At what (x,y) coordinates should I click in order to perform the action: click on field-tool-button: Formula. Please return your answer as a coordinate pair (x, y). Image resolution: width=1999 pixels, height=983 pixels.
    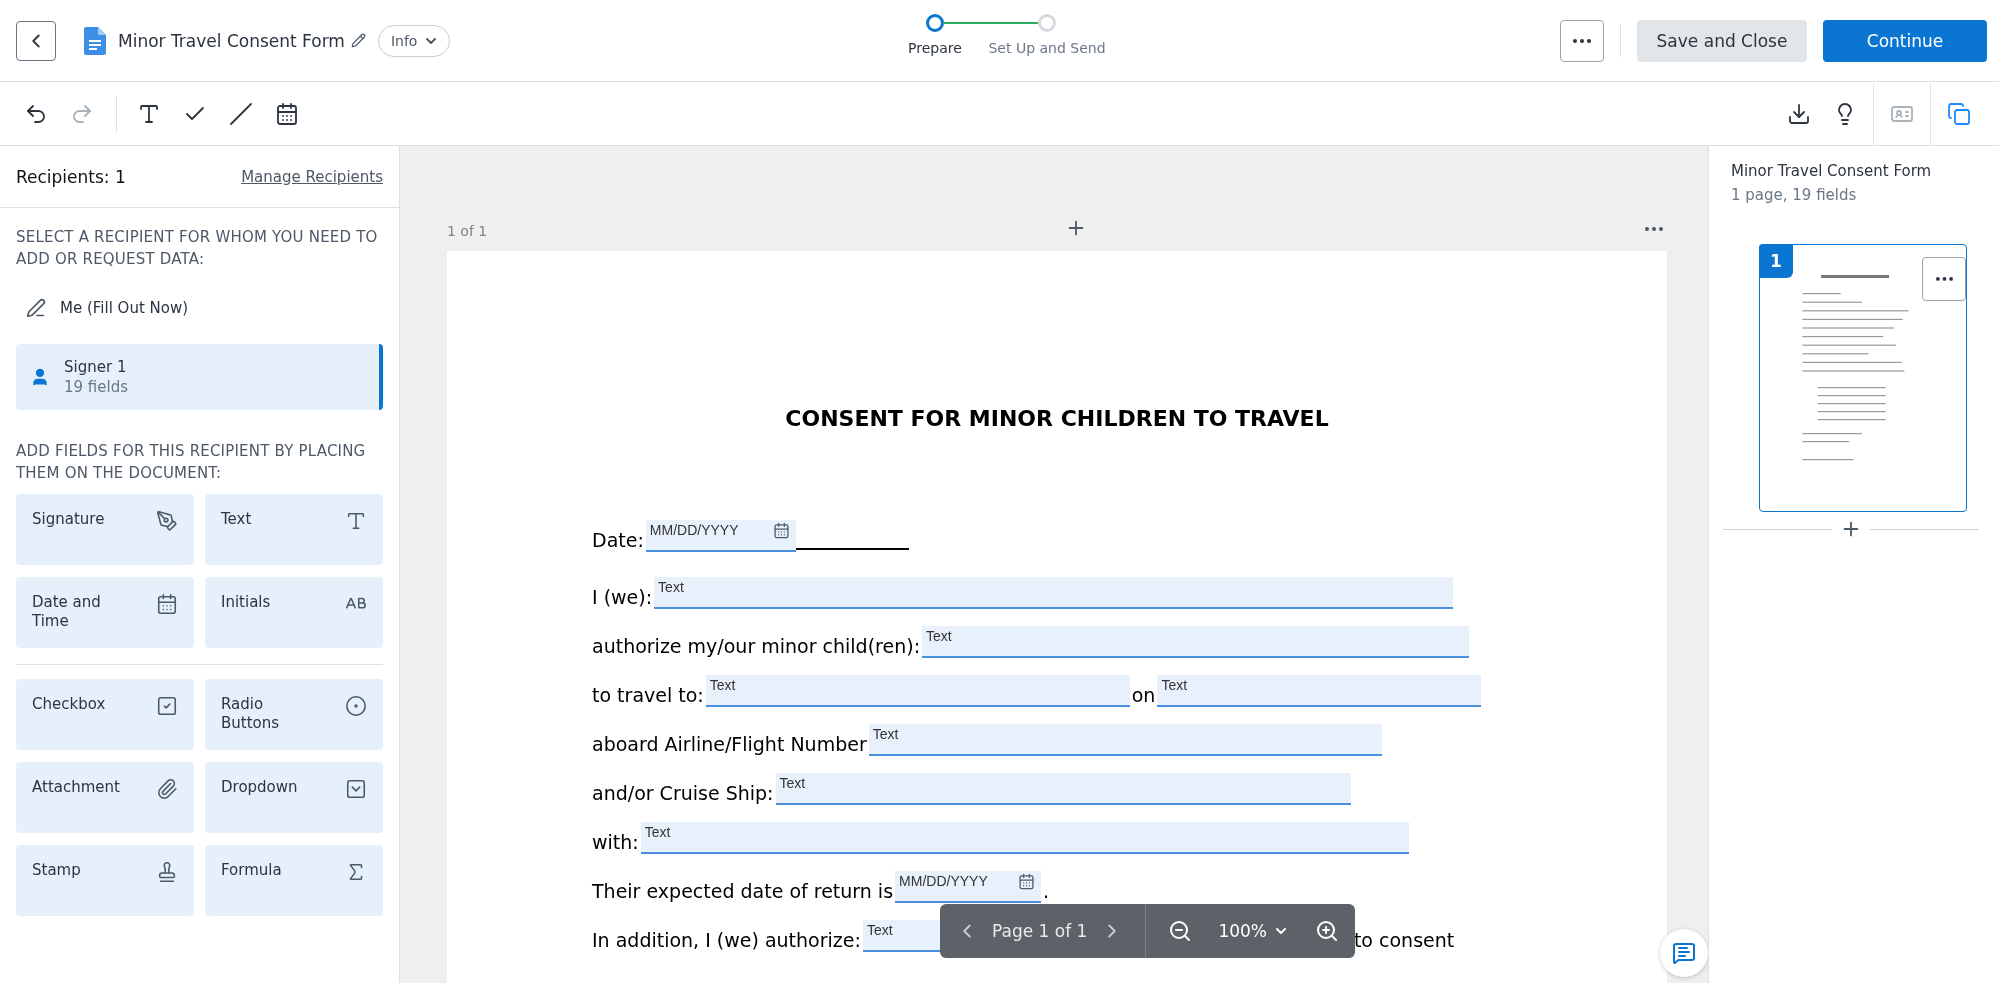
    Looking at the image, I should click on (294, 880).